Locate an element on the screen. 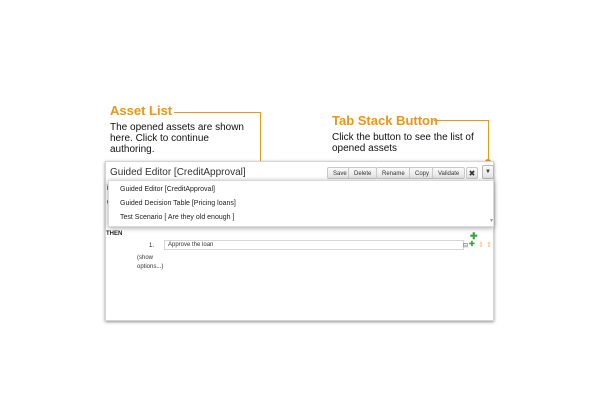 This screenshot has height=420, width=600. dropdown-scroll-arrow-icon: ▼ is located at coordinates (491, 221).